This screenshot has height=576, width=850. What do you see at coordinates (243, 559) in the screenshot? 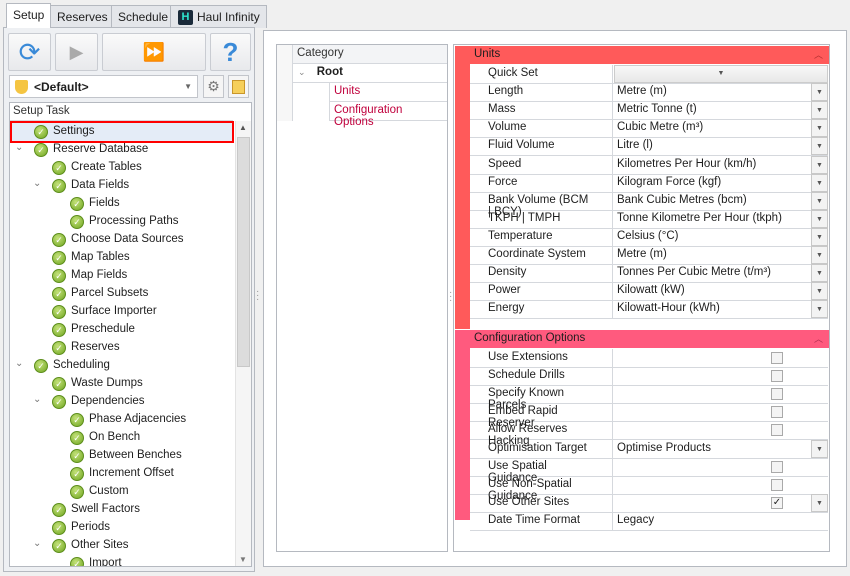
I see `scroll-down-icon: ▼` at bounding box center [243, 559].